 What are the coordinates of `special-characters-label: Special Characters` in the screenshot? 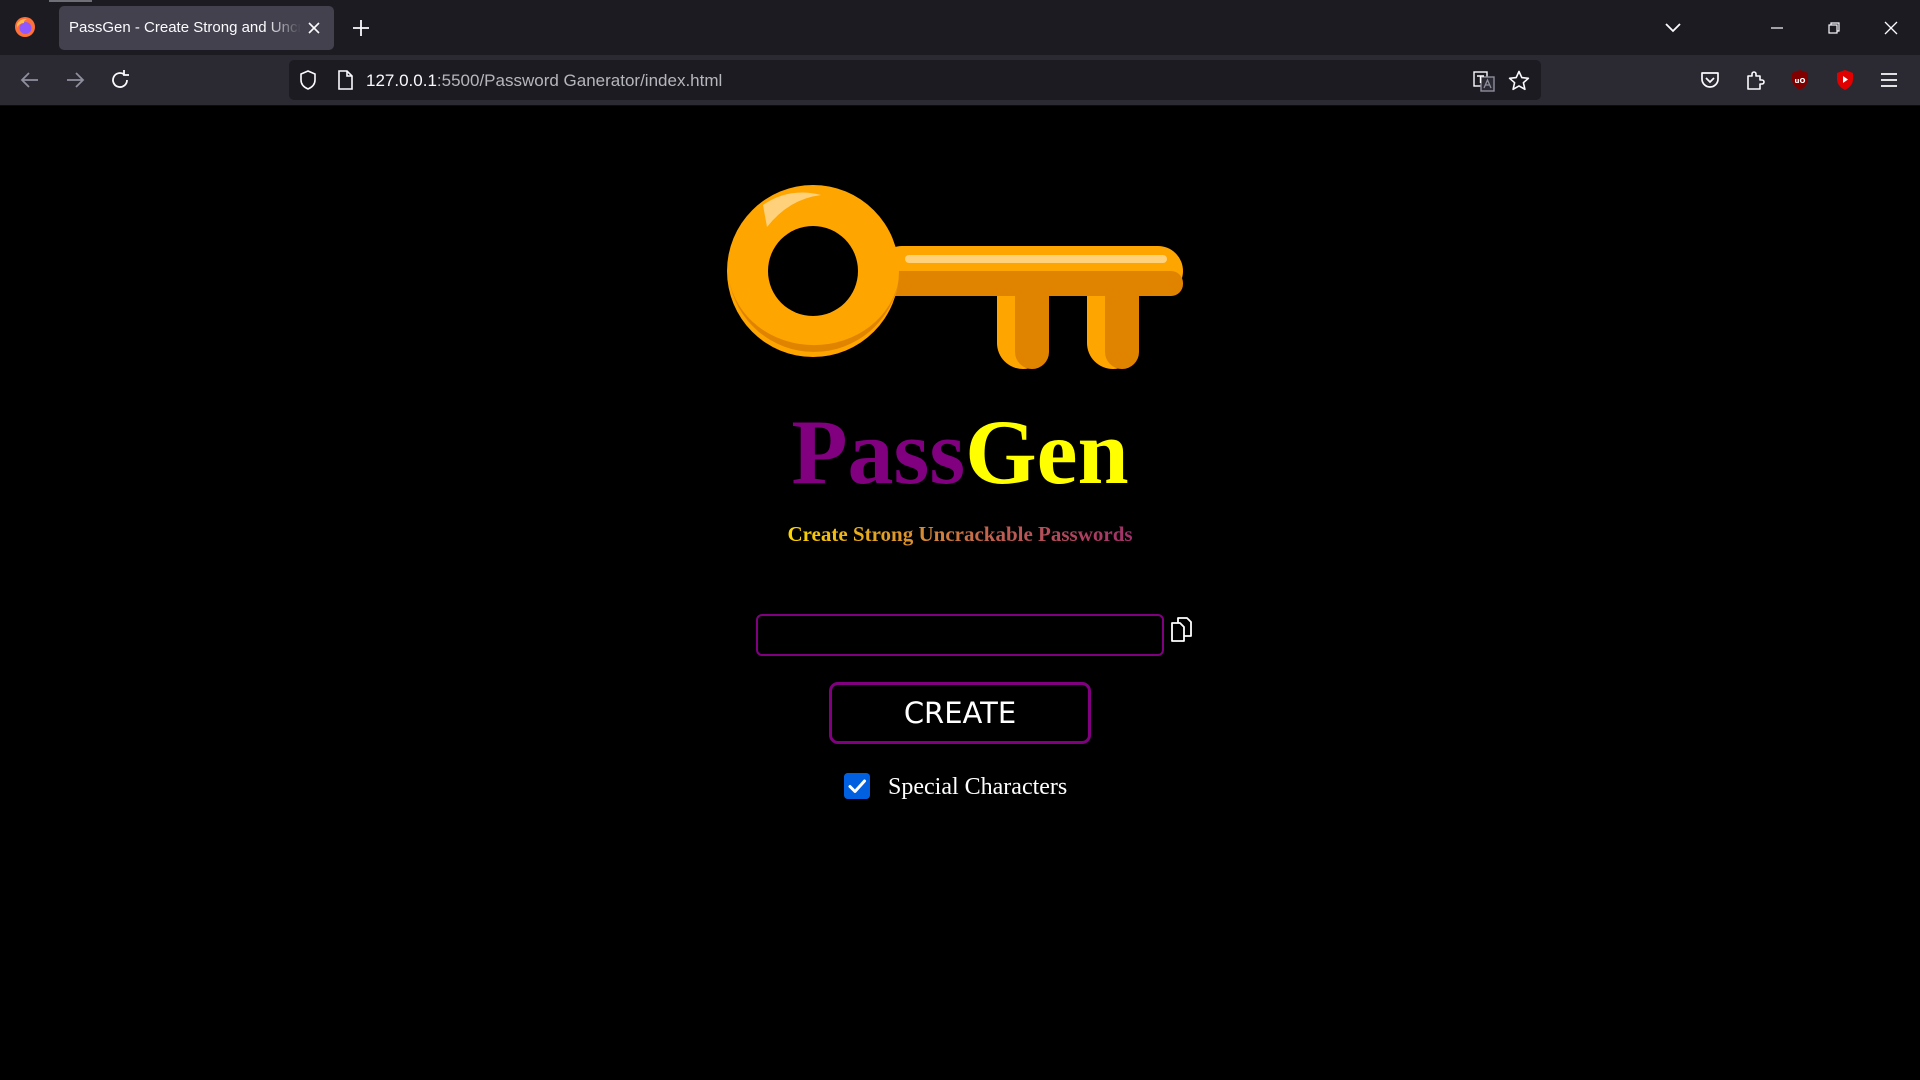 It's located at (977, 787).